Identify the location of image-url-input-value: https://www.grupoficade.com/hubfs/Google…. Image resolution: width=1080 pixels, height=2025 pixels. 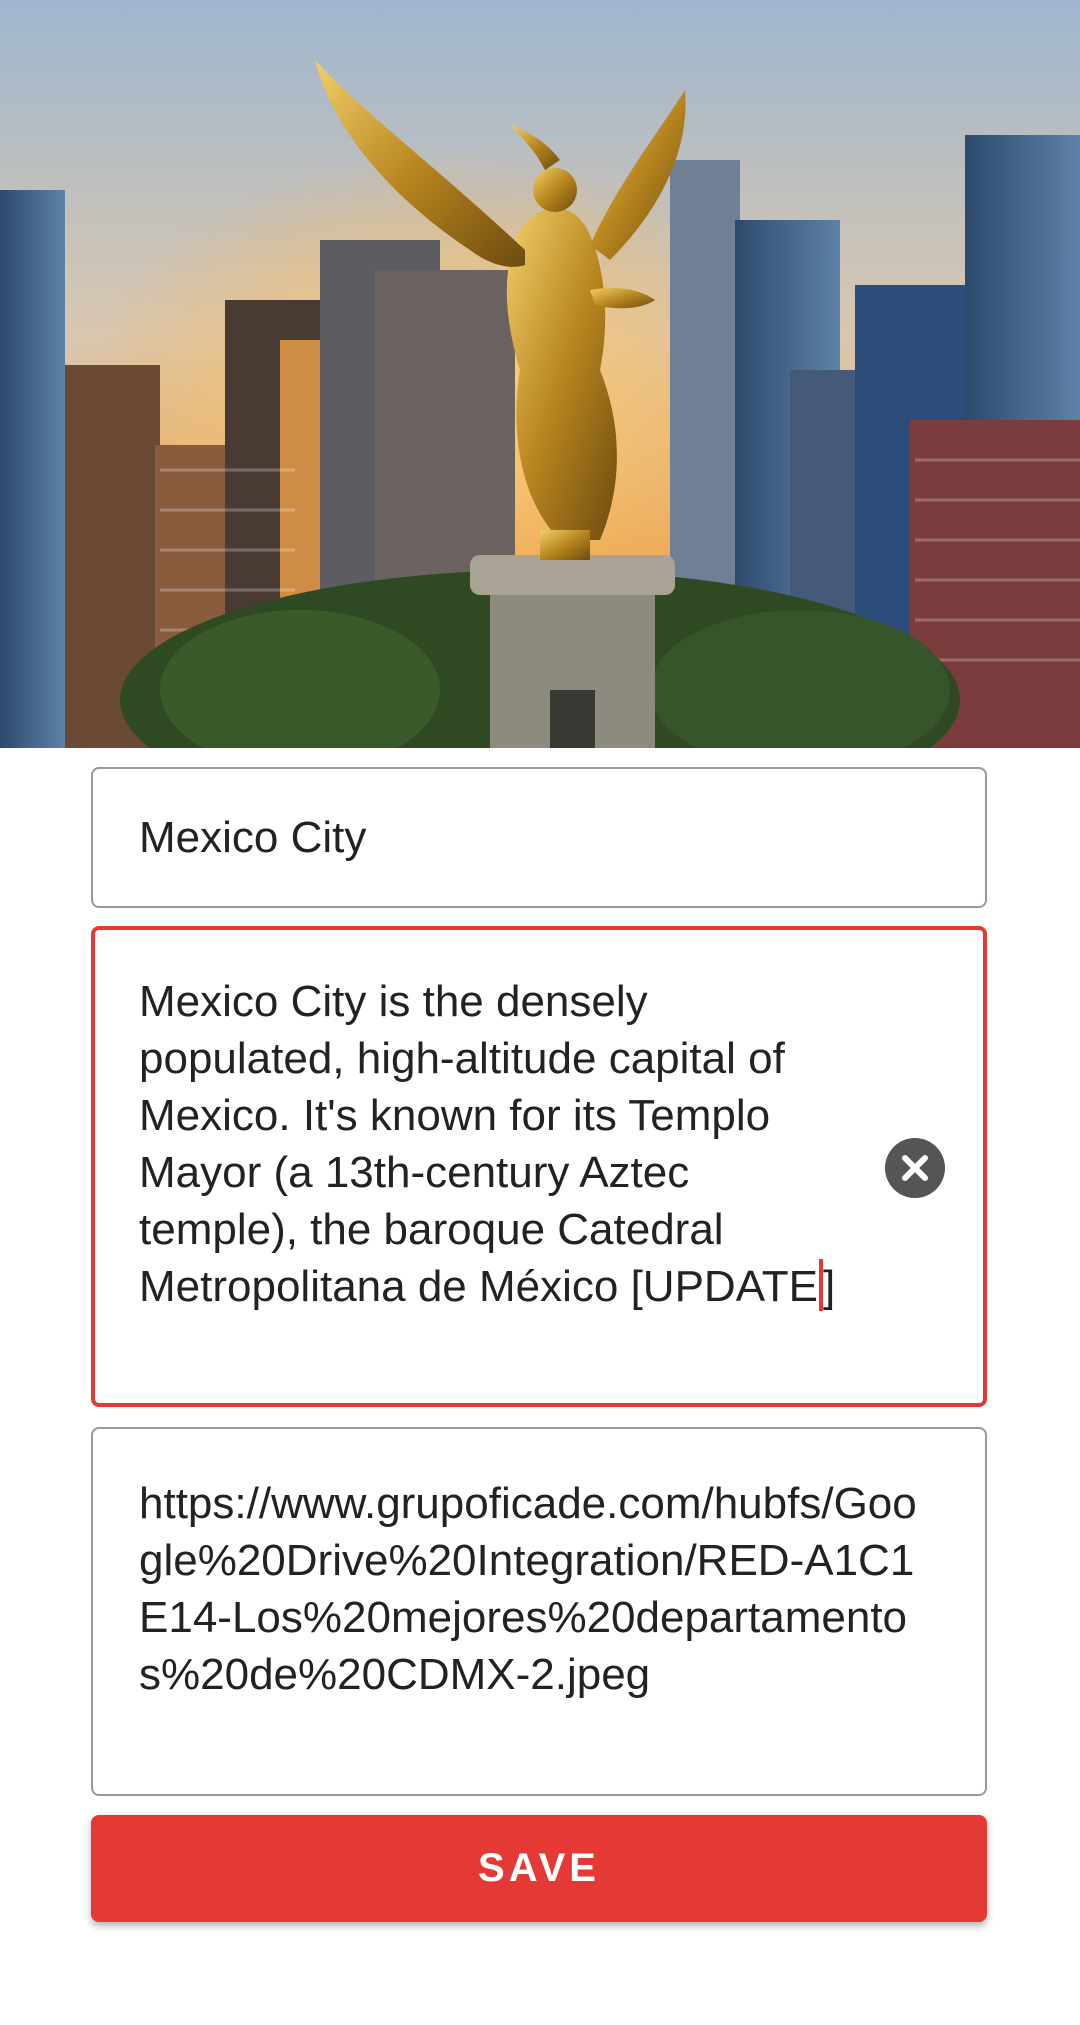
(528, 1589).